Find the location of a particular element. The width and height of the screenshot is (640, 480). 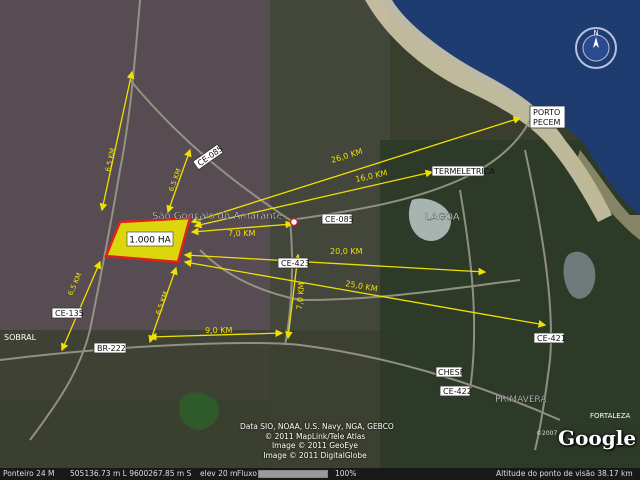

label-porto-pecem: PORTO PECEM is located at coordinates (547, 117).